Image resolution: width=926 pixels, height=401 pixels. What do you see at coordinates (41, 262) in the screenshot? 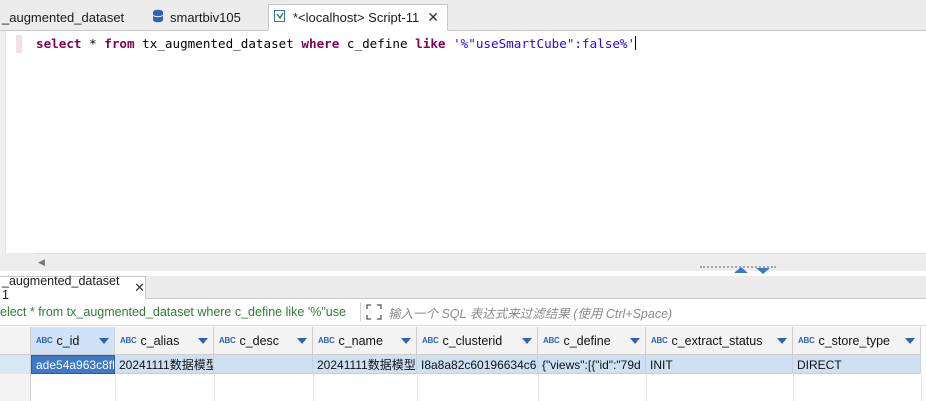
I see `scroll-left-icon: ◀` at bounding box center [41, 262].